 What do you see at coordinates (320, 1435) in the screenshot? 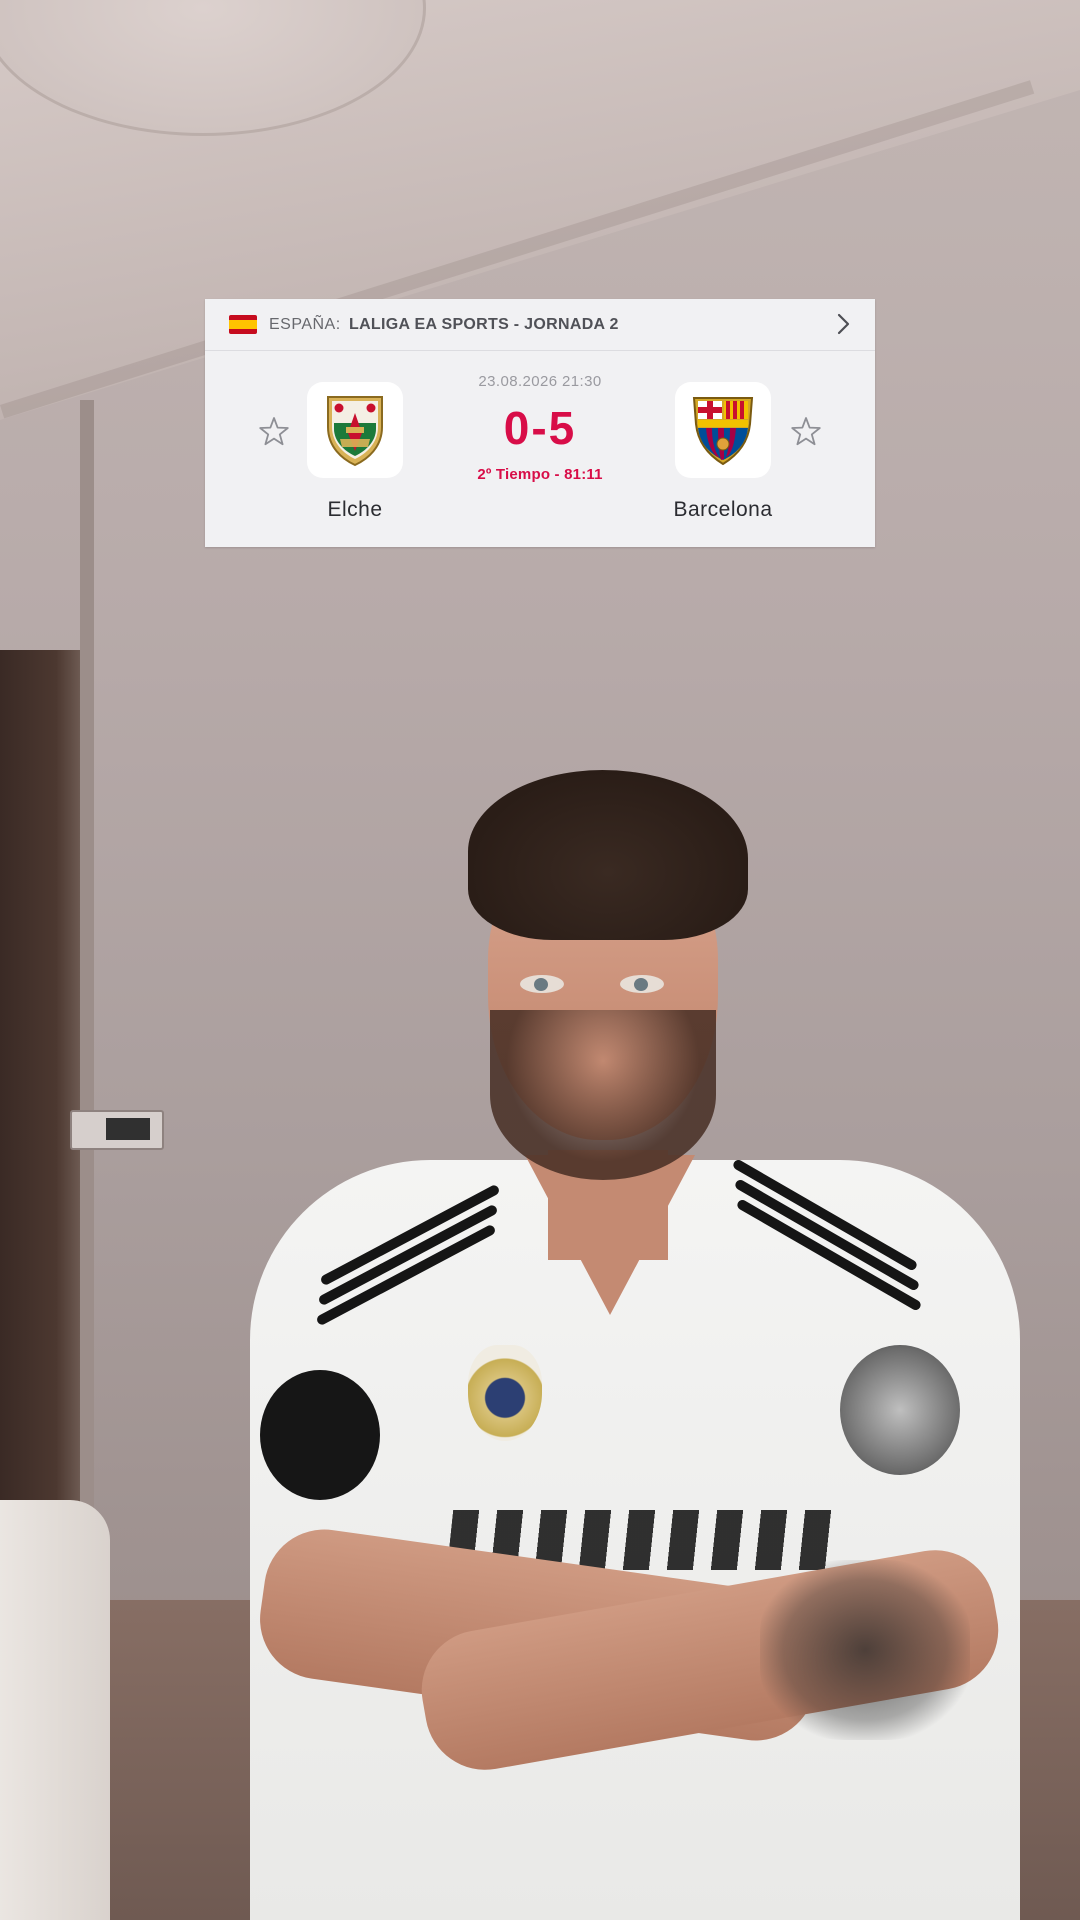
I see `sleeve-sponsor-logo` at bounding box center [320, 1435].